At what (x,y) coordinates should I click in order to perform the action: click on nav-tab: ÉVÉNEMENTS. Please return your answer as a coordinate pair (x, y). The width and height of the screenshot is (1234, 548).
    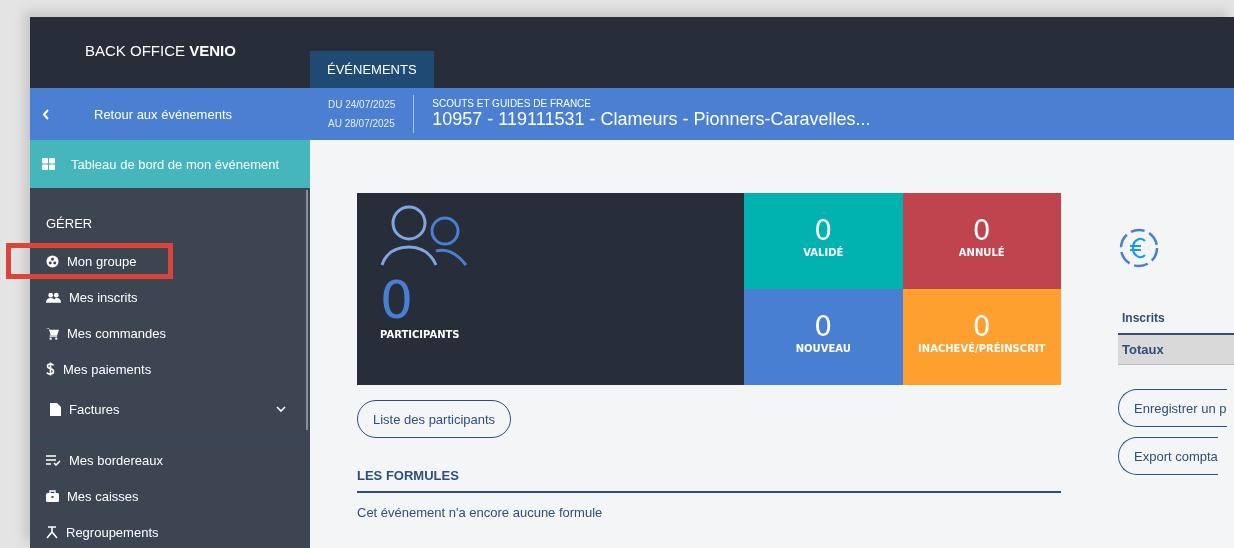
    Looking at the image, I should click on (372, 69).